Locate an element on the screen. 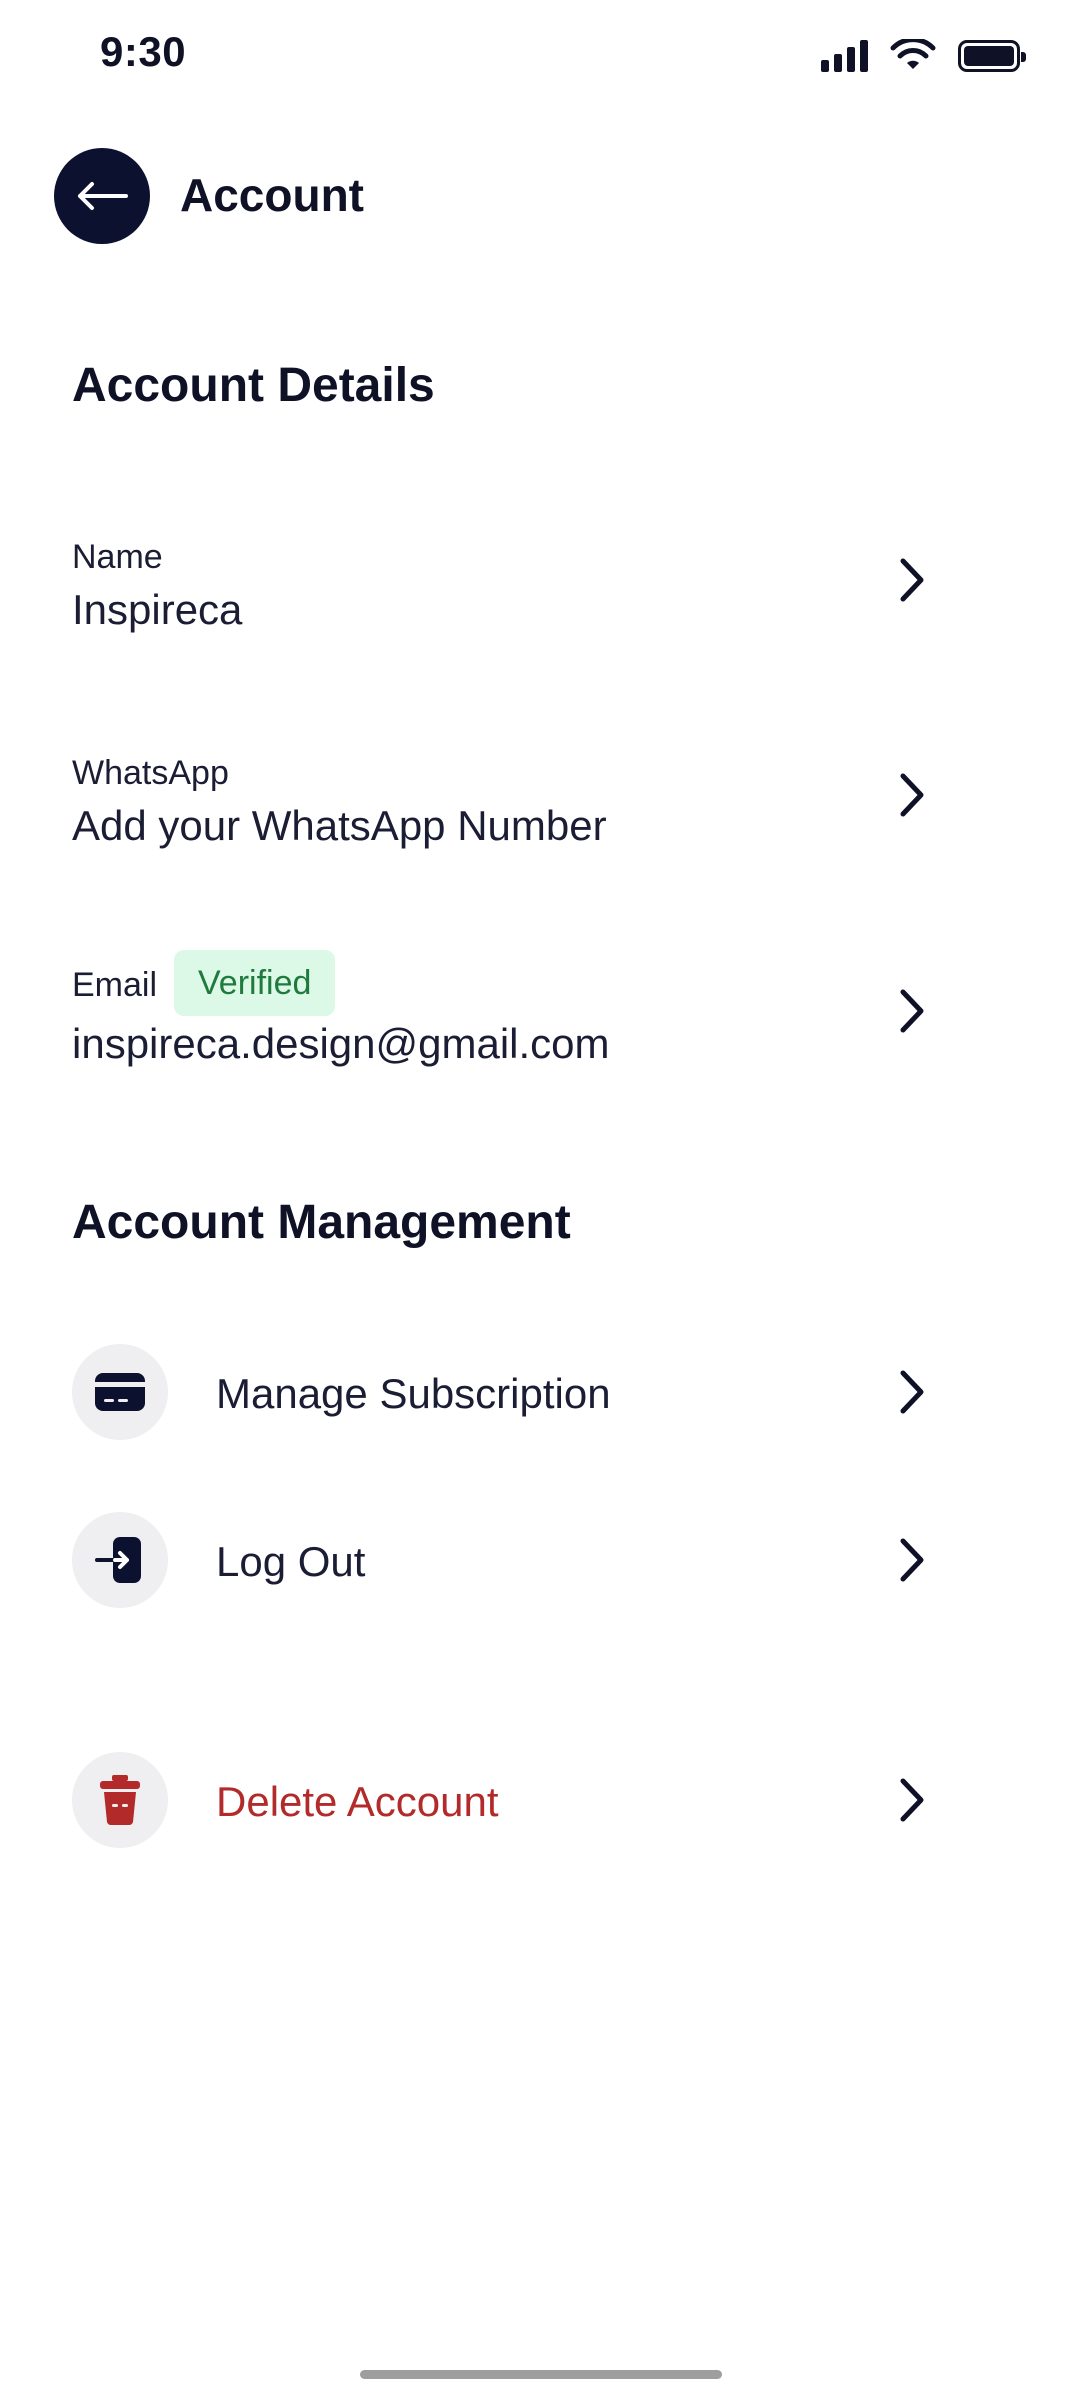 This screenshot has height=2400, width=1080. email-value: inspireca.design@gmail.com is located at coordinates (341, 1043).